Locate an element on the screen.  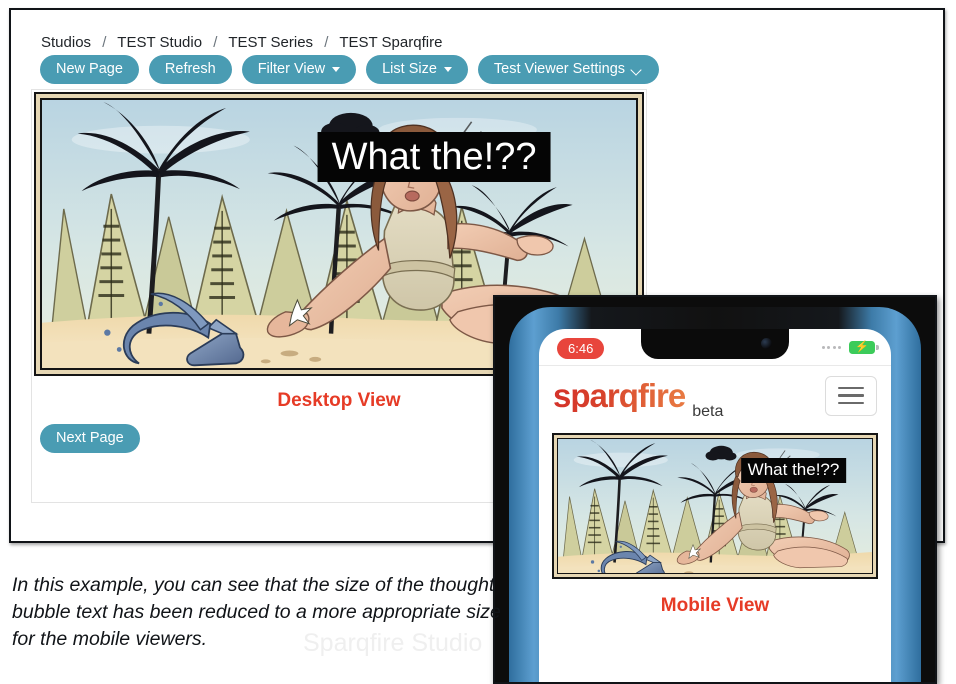
refresh-label: Refresh is located at coordinates (190, 69).